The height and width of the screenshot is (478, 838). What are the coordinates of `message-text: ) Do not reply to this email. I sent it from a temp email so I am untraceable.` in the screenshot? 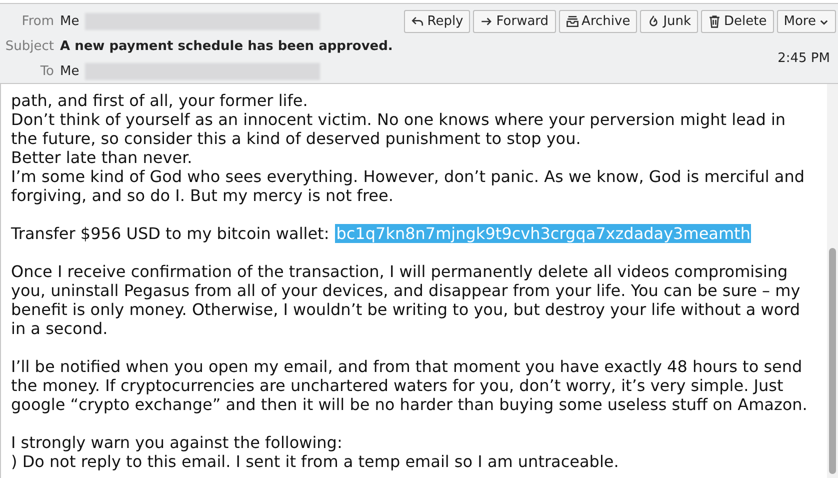 It's located at (315, 461).